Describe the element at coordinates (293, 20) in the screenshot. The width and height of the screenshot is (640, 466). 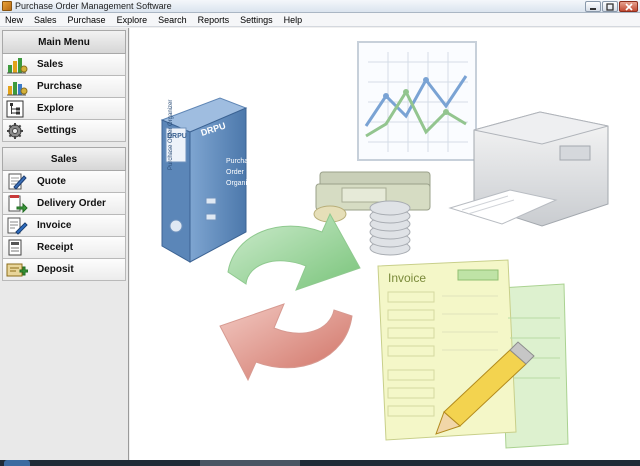
I see `menu-help: Help` at that location.